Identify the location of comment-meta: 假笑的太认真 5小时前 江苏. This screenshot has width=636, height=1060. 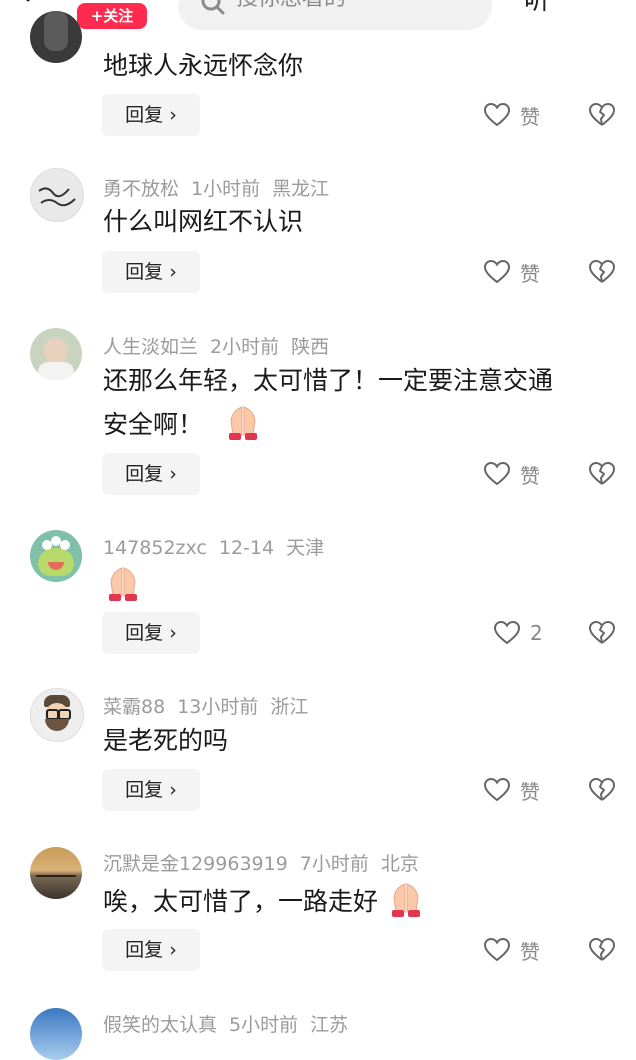
(231, 1023).